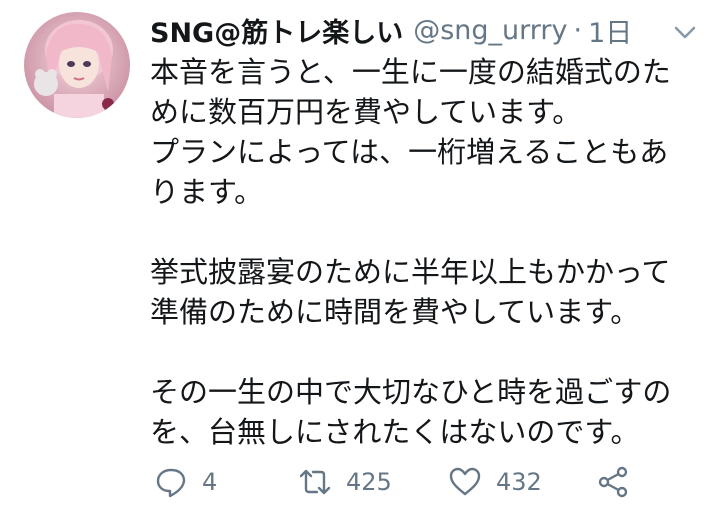 The height and width of the screenshot is (520, 720). I want to click on user-handle: @sng_urrry, so click(490, 30).